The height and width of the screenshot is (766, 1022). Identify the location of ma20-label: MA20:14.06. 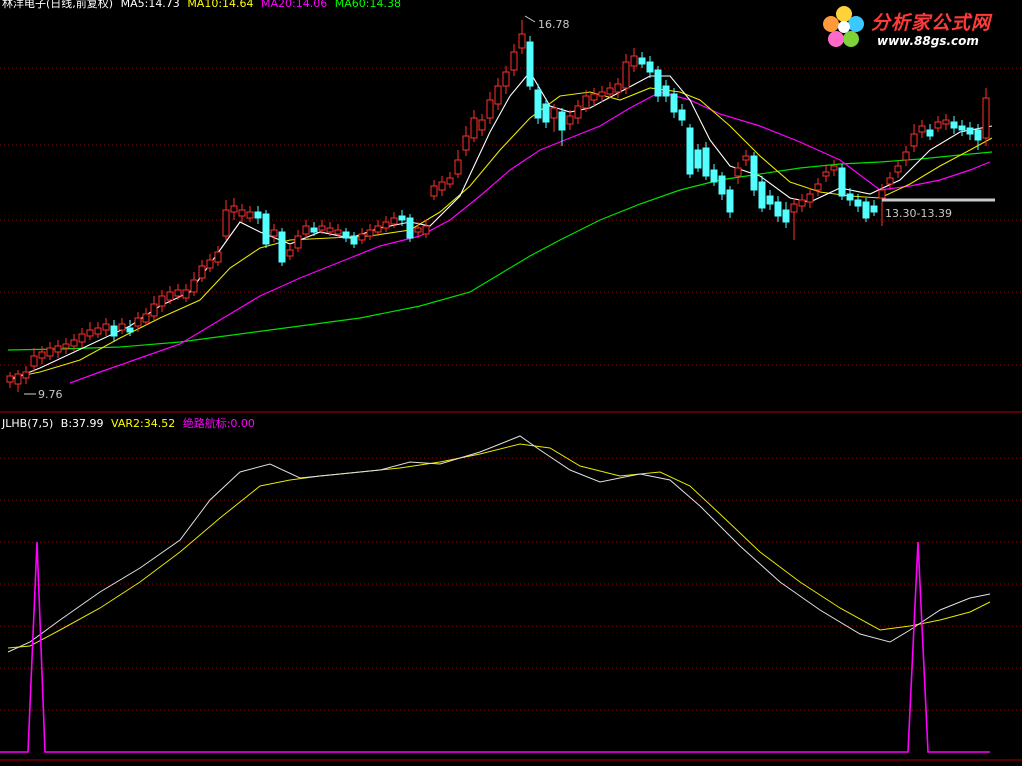
(294, 5).